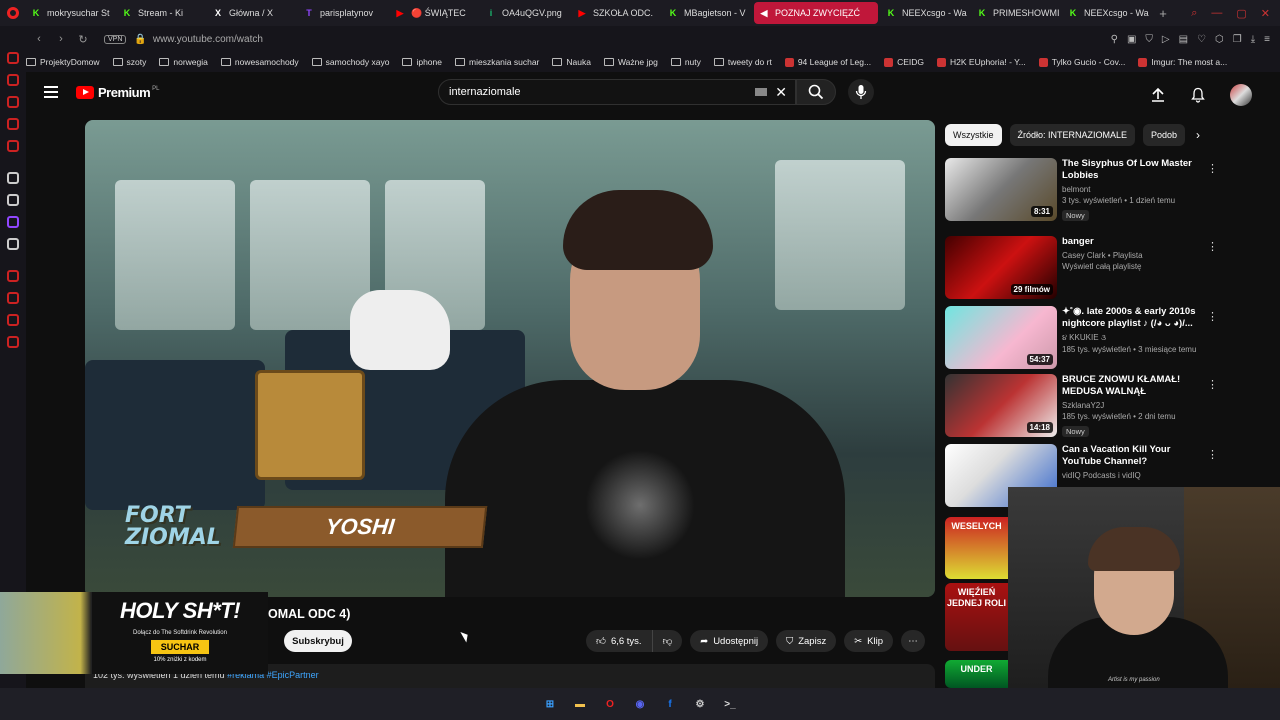 This screenshot has width=1280, height=720. I want to click on sidebar-messenger-icon, so click(13, 58).